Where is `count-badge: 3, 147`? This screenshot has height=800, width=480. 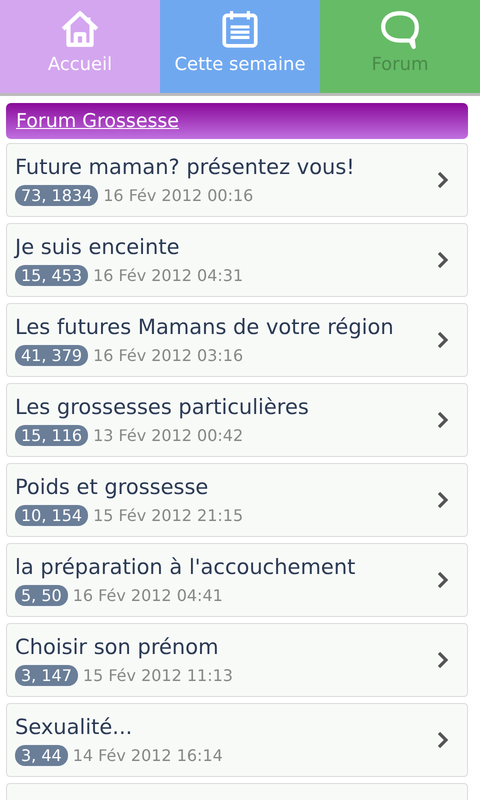 count-badge: 3, 147 is located at coordinates (46, 675).